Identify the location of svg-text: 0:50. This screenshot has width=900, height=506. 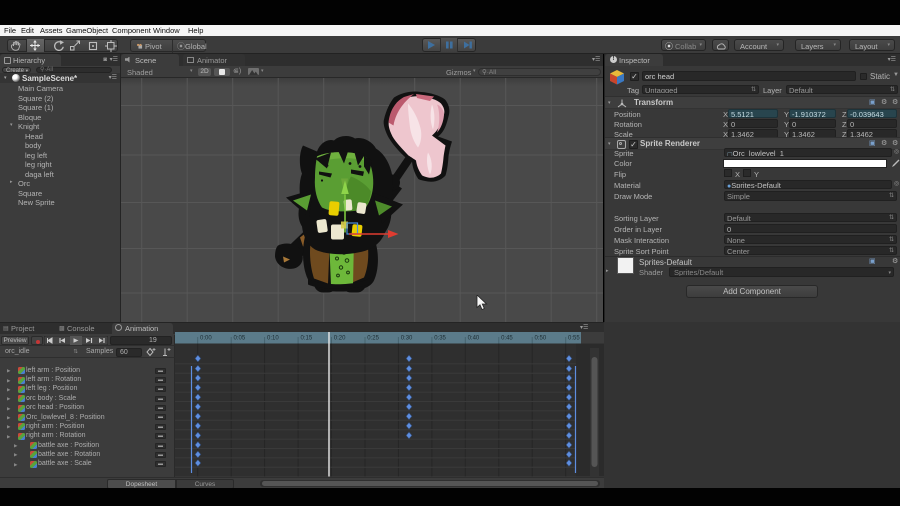
(541, 339).